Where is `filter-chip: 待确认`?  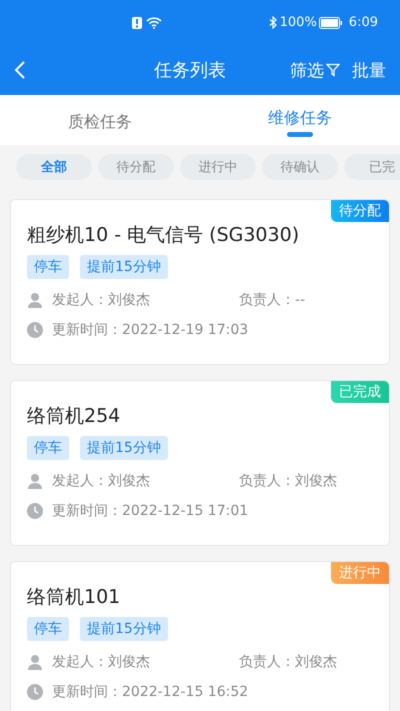
filter-chip: 待确认 is located at coordinates (300, 167).